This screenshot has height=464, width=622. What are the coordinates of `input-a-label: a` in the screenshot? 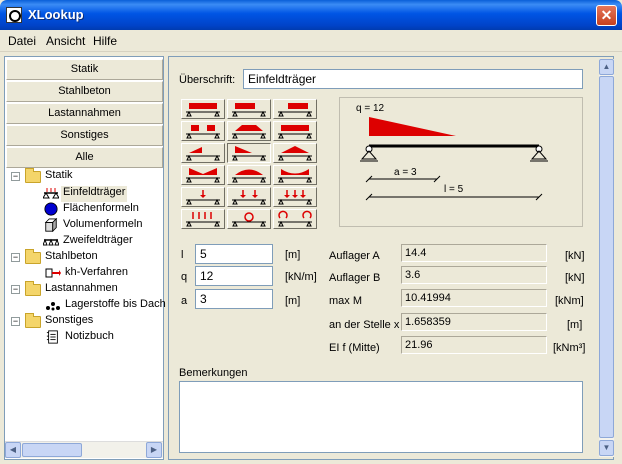 It's located at (184, 301).